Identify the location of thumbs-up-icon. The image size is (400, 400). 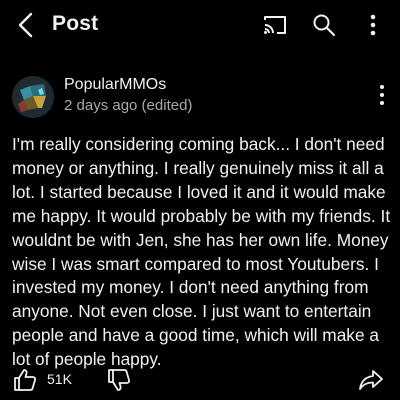
(25, 380).